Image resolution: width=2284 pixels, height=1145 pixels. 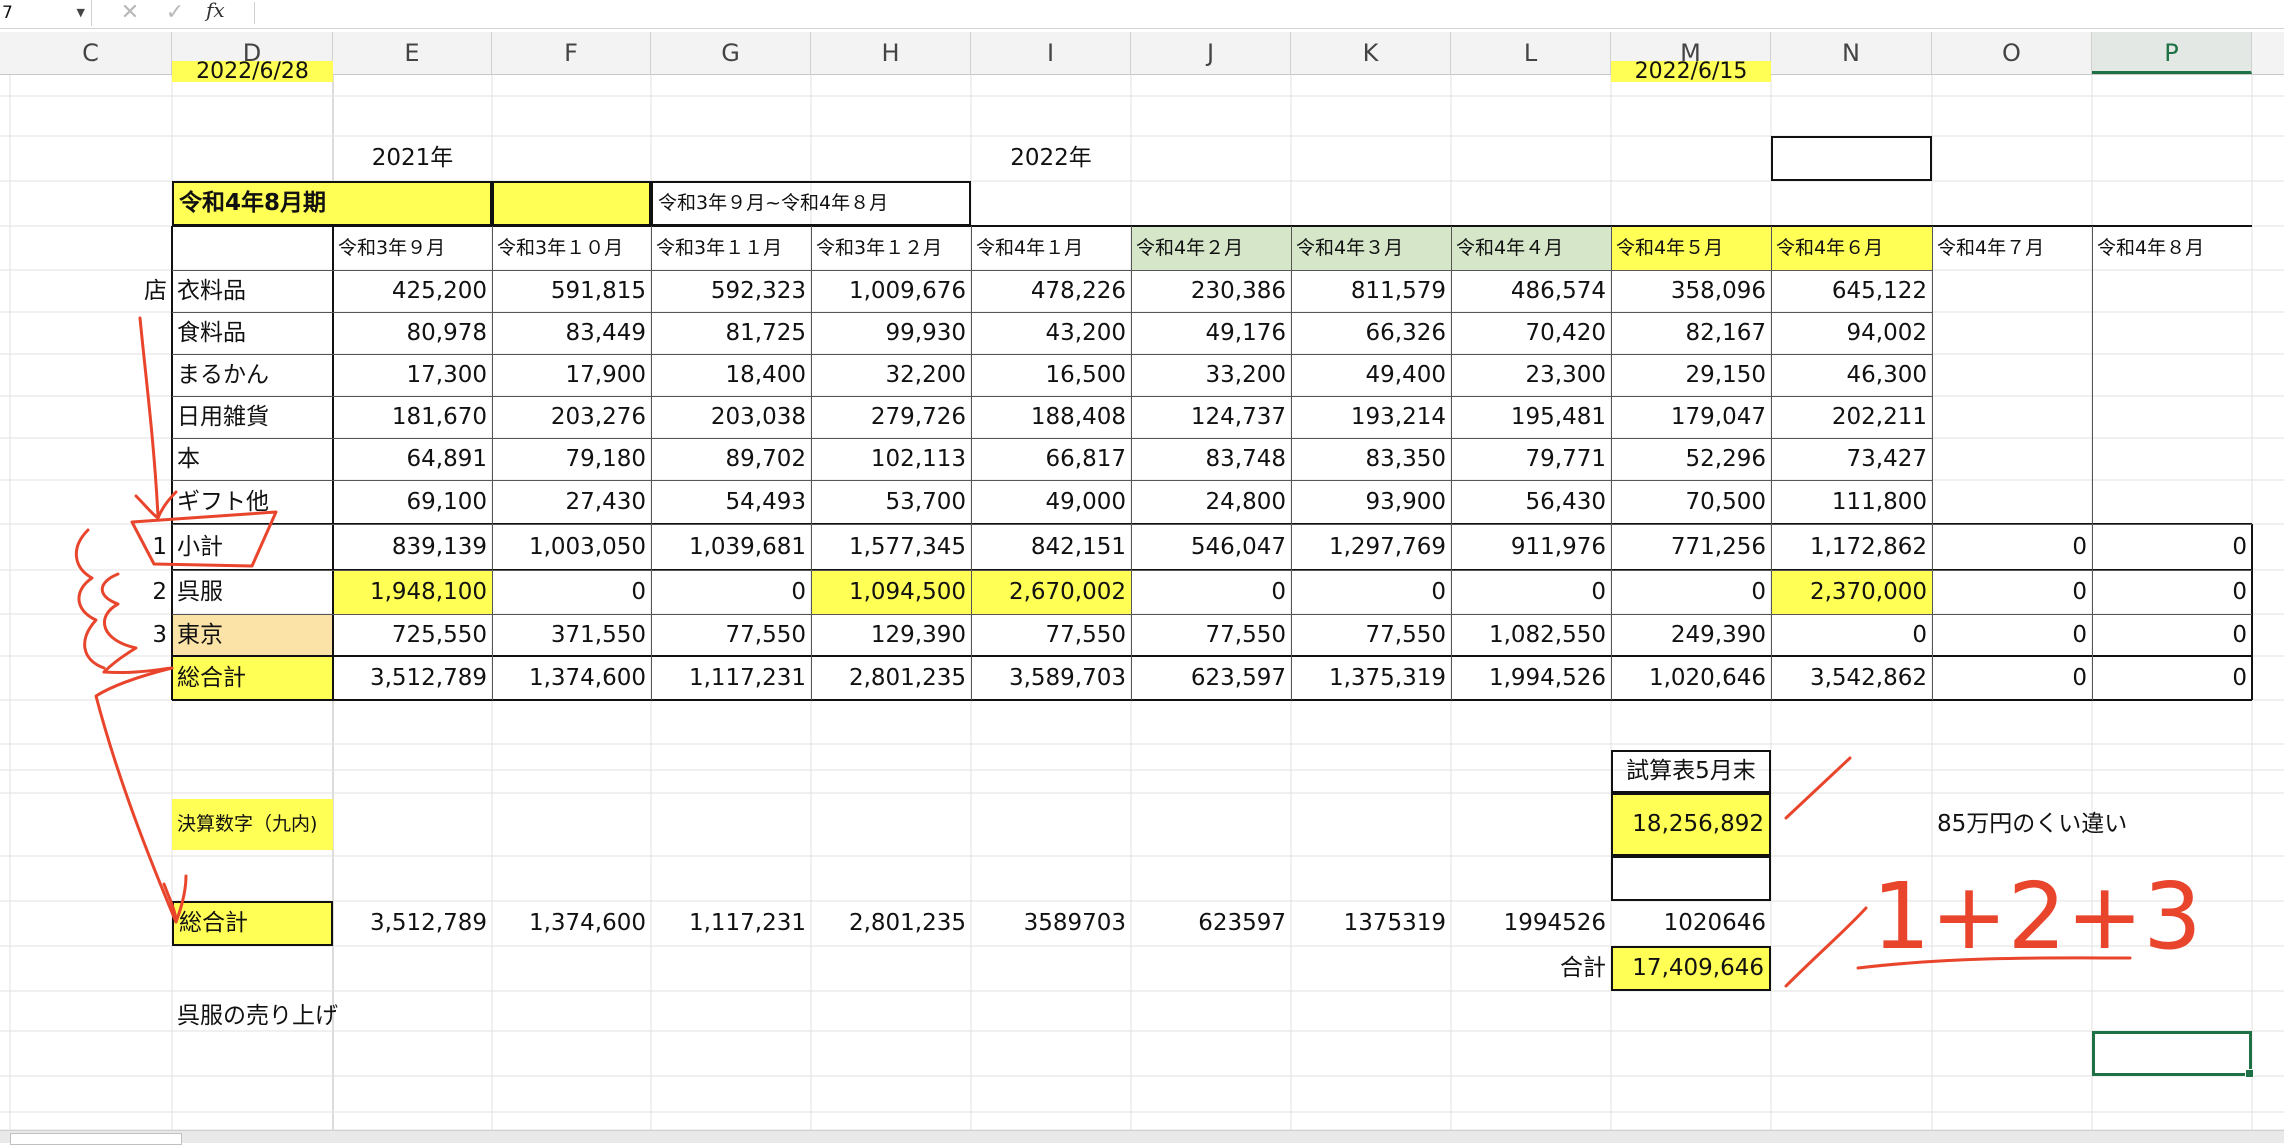 I want to click on grand-total-label: 総合計, so click(x=252, y=678).